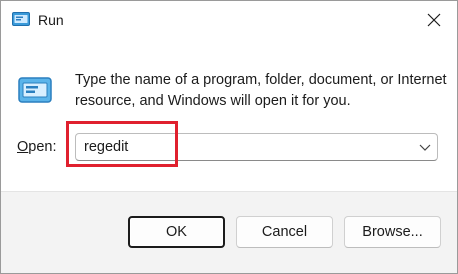 Image resolution: width=458 pixels, height=274 pixels. I want to click on ok-button: OK, so click(176, 232).